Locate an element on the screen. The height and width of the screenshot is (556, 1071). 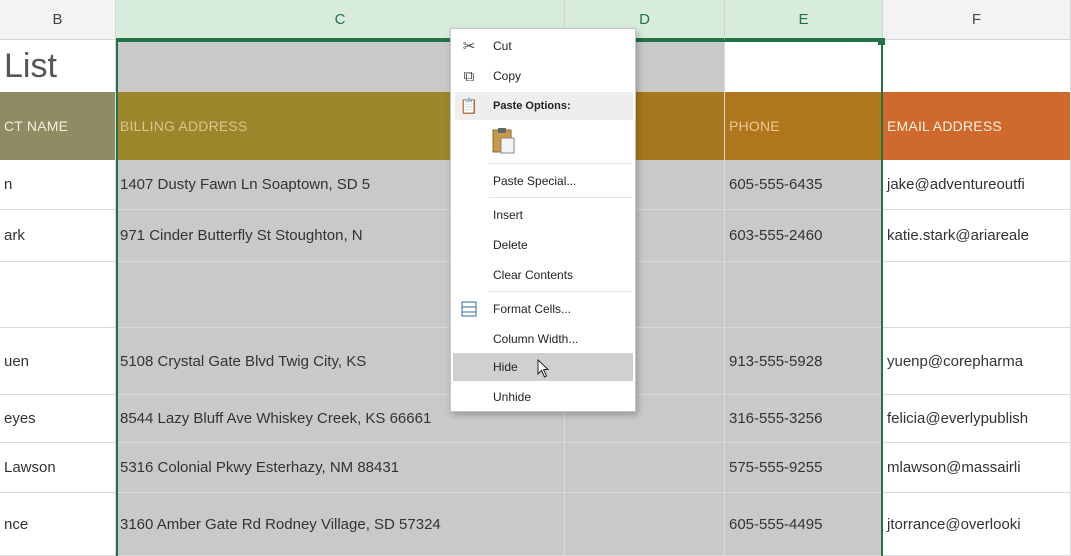
cell-value: 5108 Crystal Gate Blvd Twig City, KS is located at coordinates (243, 361).